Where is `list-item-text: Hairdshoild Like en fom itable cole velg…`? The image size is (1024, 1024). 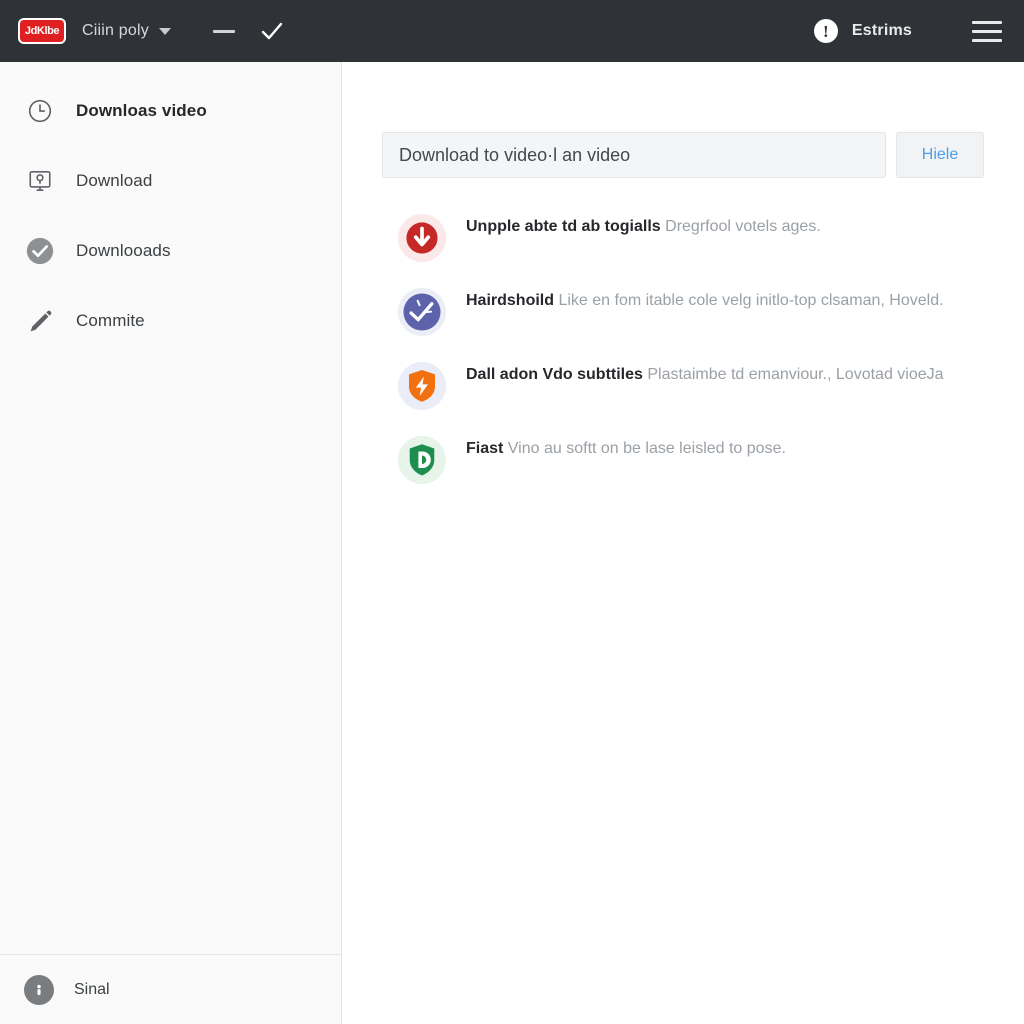 list-item-text: Hairdshoild Like en fom itable cole velg… is located at coordinates (705, 299).